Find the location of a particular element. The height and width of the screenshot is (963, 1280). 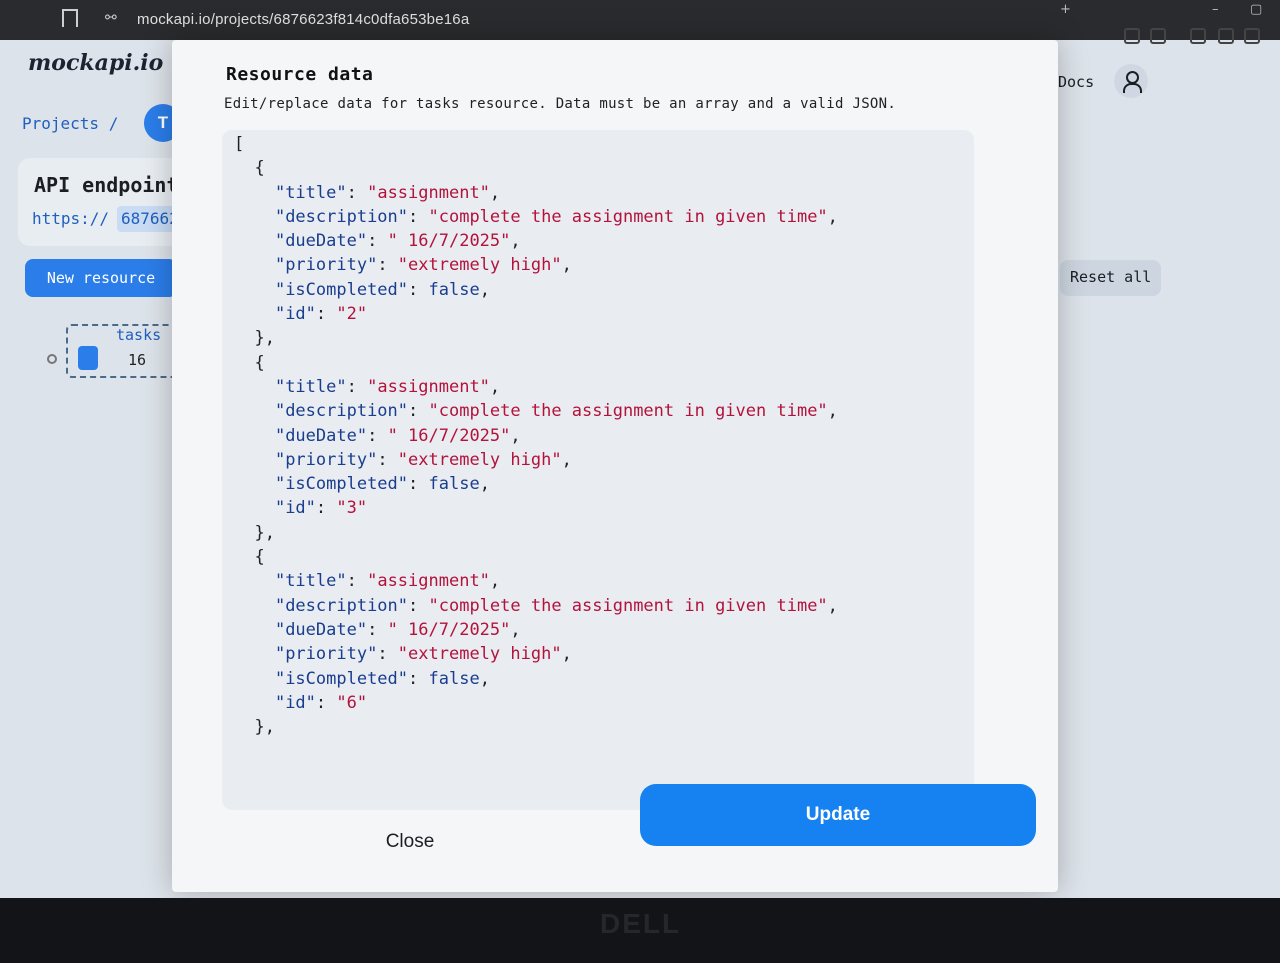

json-value: "complete the assignment in given time" is located at coordinates (628, 411).